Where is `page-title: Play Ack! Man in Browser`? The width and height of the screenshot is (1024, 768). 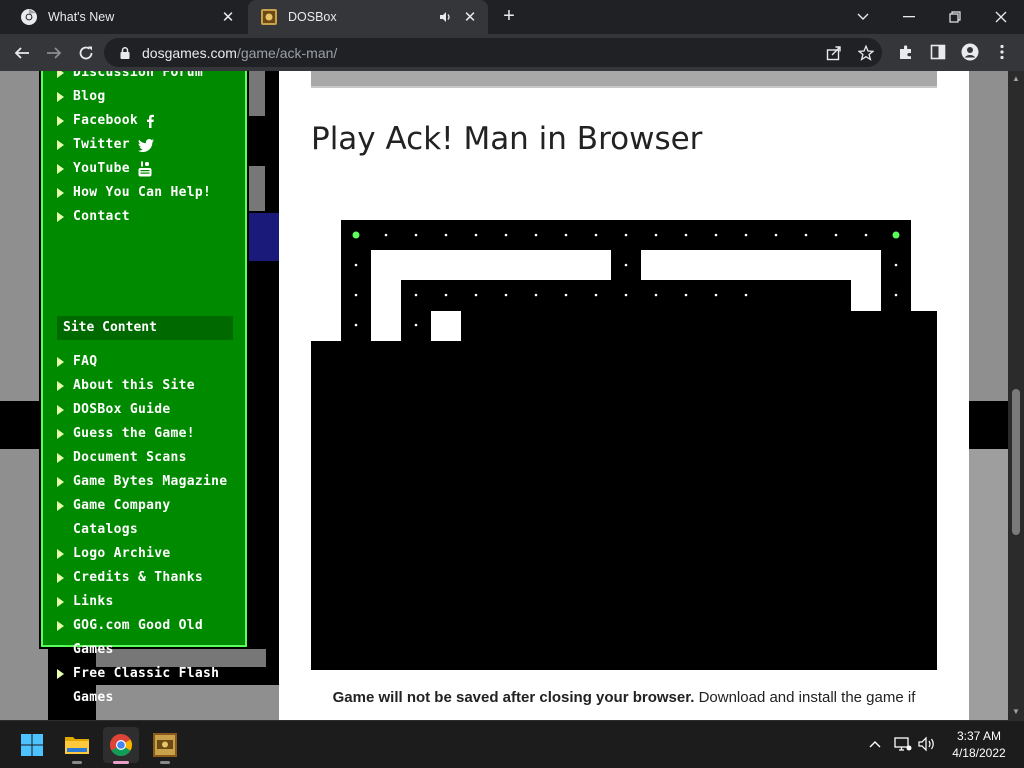 page-title: Play Ack! Man in Browser is located at coordinates (507, 139).